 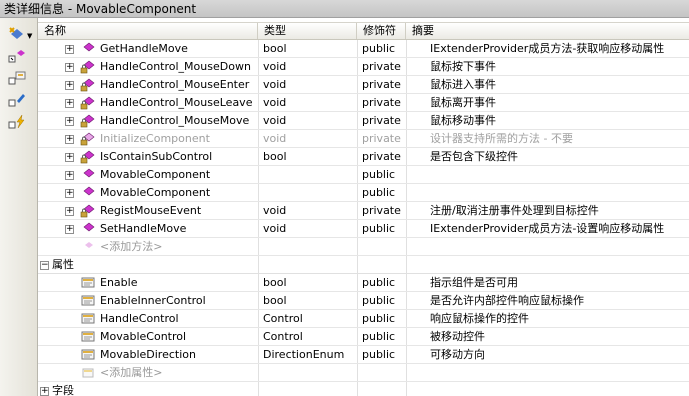 What do you see at coordinates (363, 265) in the screenshot?
I see `properties-group-header: − 属性` at bounding box center [363, 265].